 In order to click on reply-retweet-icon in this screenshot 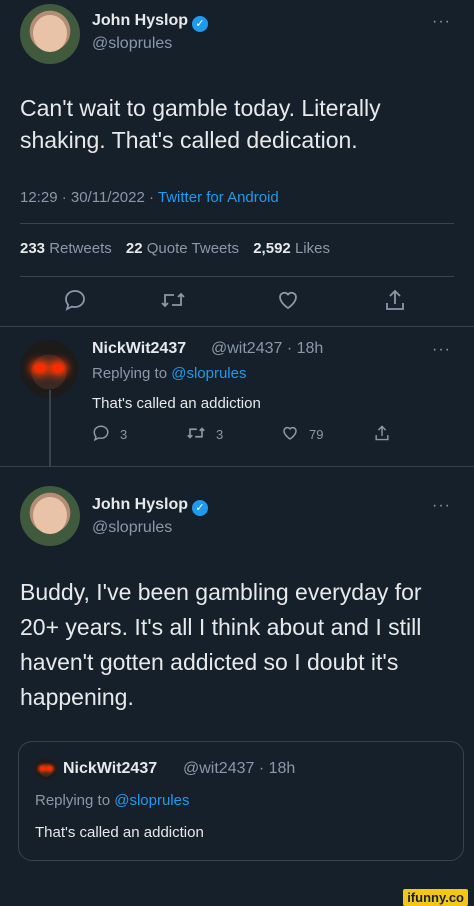, I will do `click(196, 433)`.